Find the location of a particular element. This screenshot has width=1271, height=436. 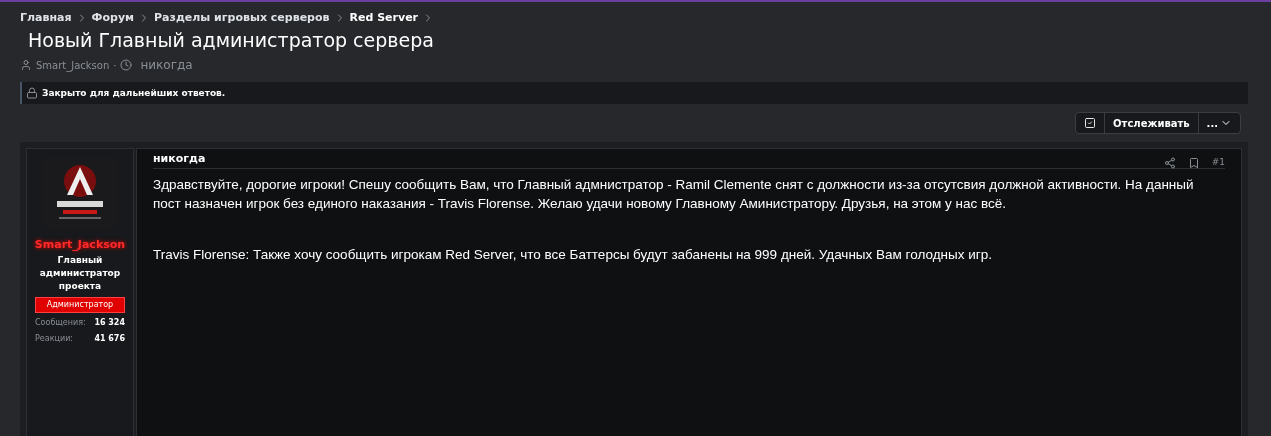

post-paragraph: Travis Florense: Также хочу сообщить игрокам Red Server, что все Баттерсы будут забанены на 999 дней. Удачных Вам голодных игр. is located at coordinates (573, 255).